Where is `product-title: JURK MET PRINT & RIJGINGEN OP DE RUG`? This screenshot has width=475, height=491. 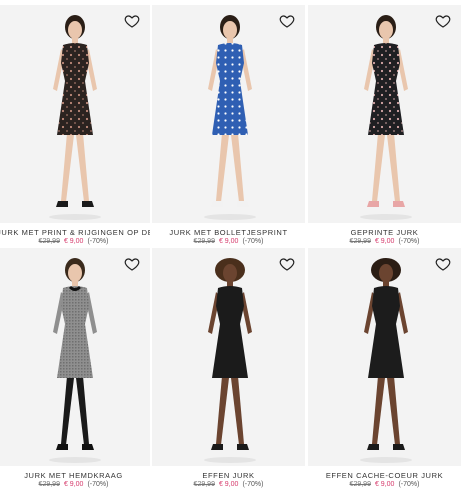 product-title: JURK MET PRINT & RIJGINGEN OP DE RUG is located at coordinates (75, 232).